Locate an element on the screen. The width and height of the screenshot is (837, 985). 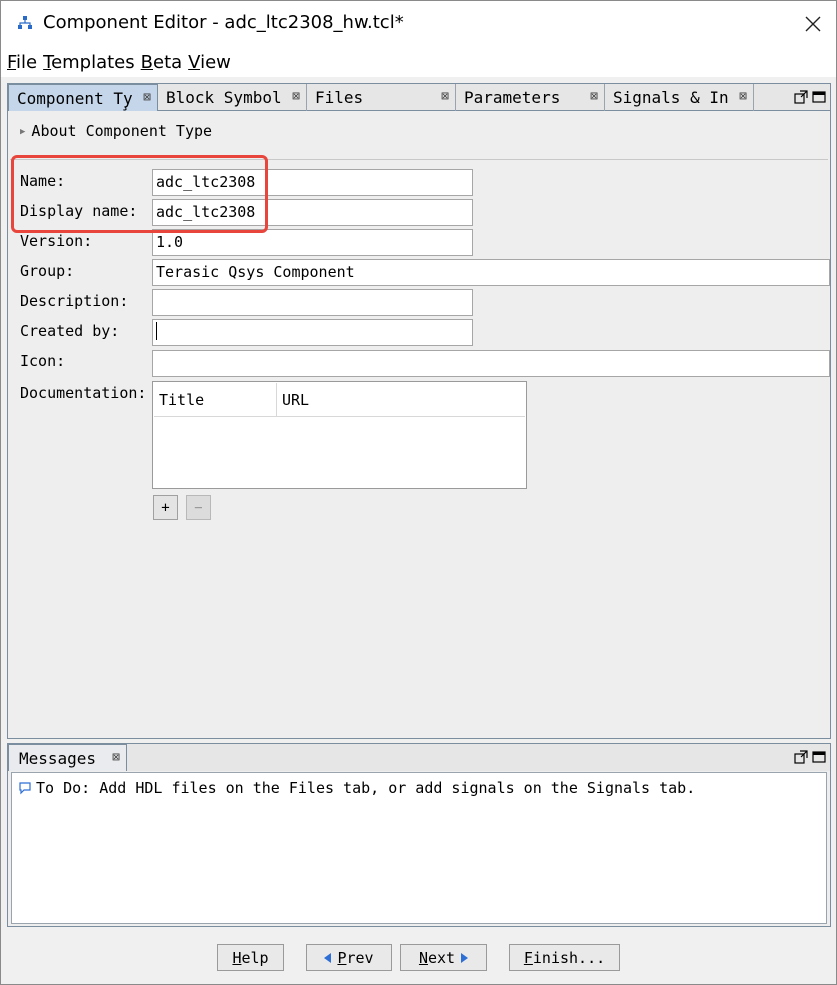
remove-documentation-button: − is located at coordinates (198, 507).